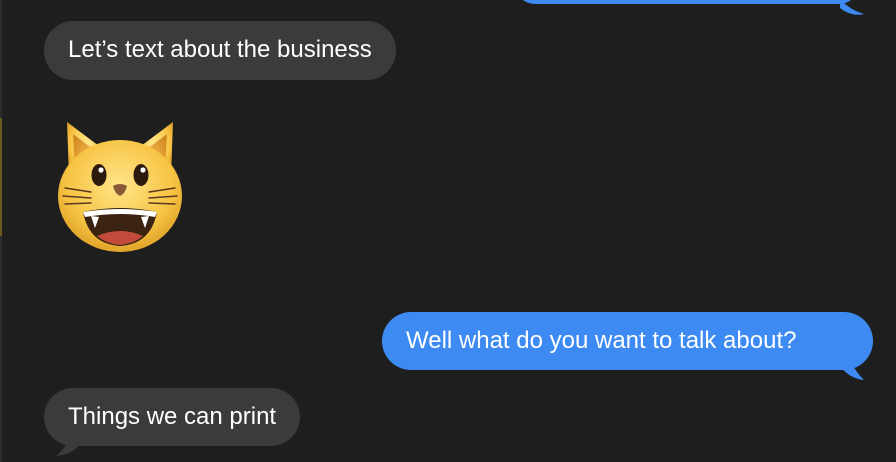  I want to click on message-text: Well what do you want to talk about?, so click(601, 340).